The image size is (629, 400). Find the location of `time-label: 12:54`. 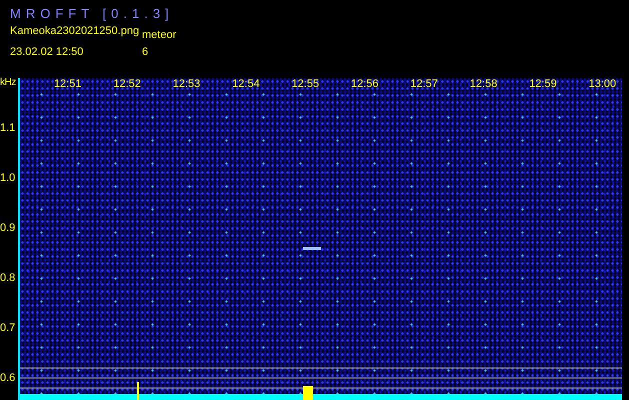

time-label: 12:54 is located at coordinates (246, 85).